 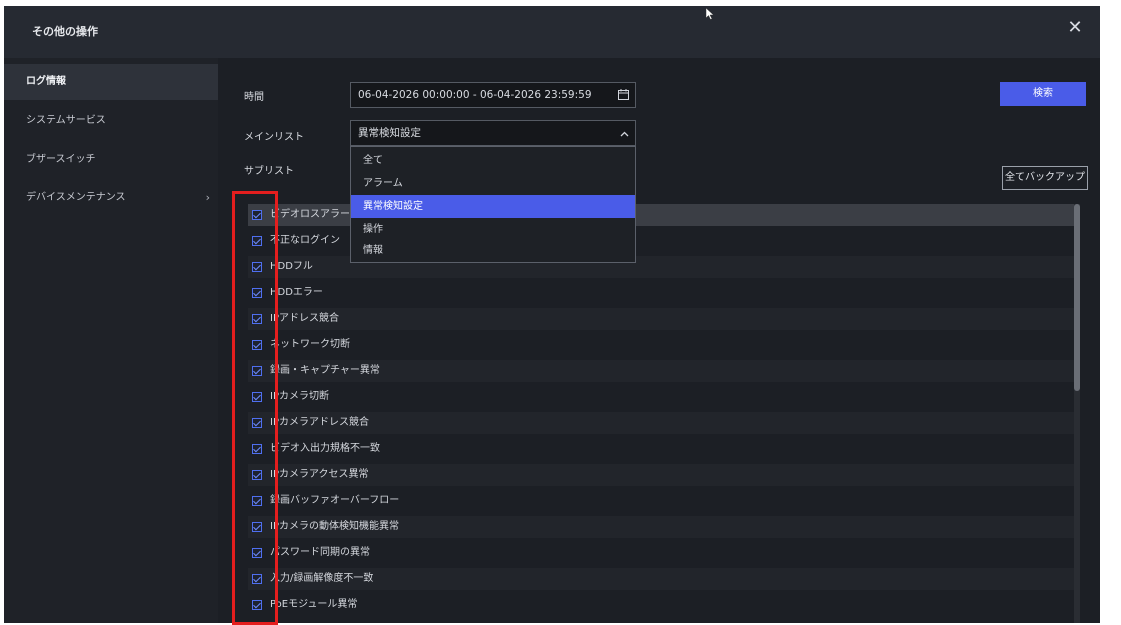 I want to click on dropdown-option-info: 情報, so click(x=493, y=250).